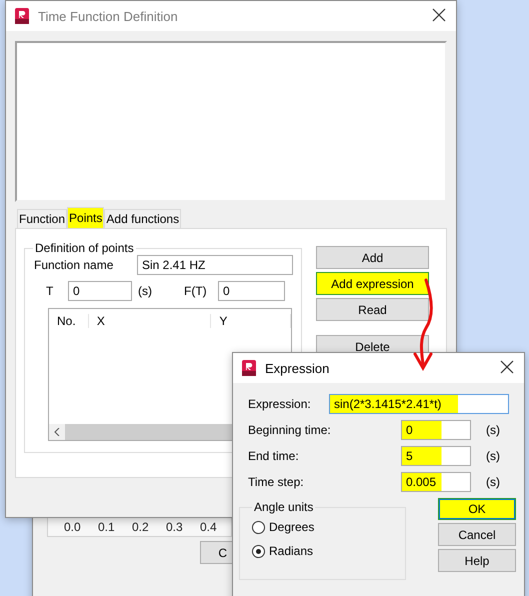 This screenshot has width=529, height=596. I want to click on axis-label: 0.0, so click(73, 527).